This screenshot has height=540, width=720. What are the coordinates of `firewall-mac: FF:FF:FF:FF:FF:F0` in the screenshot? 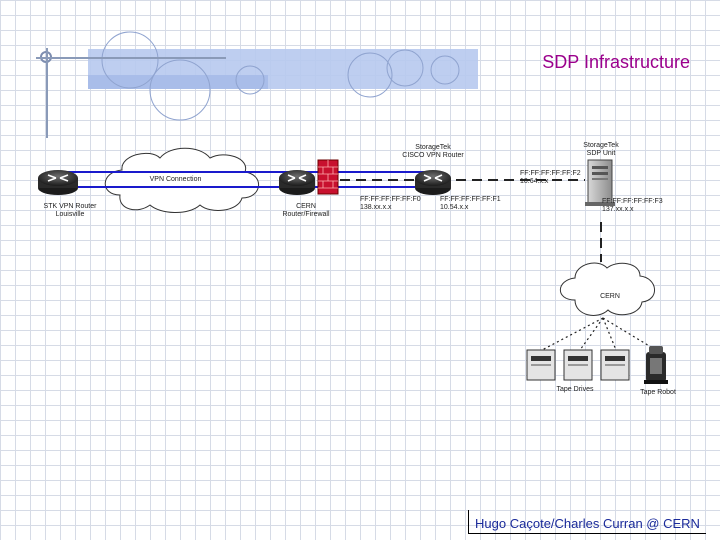 It's located at (390, 199).